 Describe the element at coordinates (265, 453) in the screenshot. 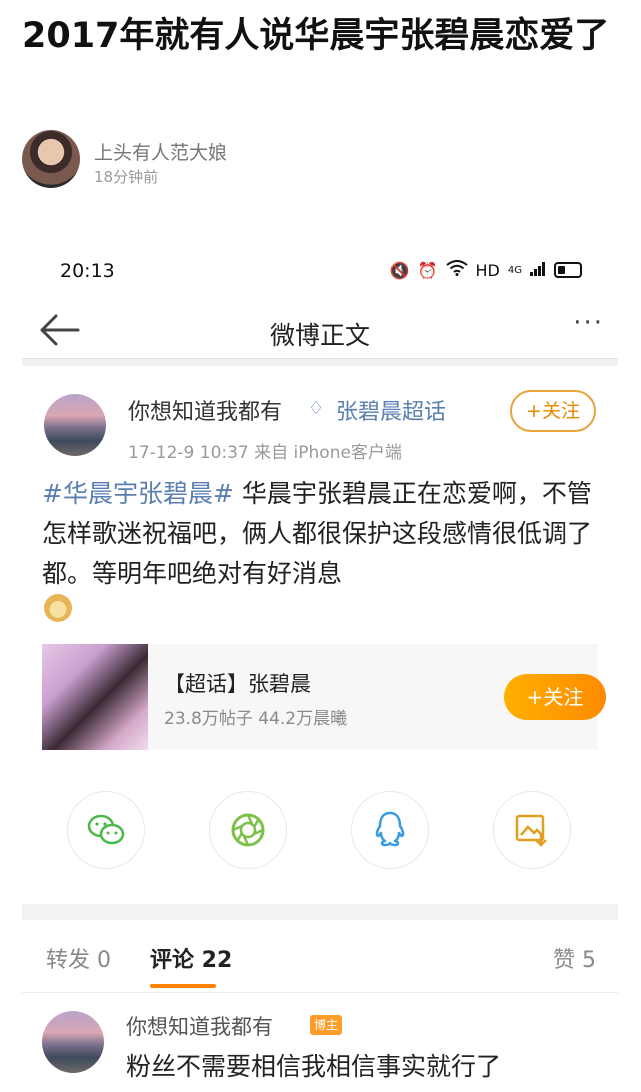

I see `post-meta: 17-12-9 10:37 来自 iPhone客户端` at that location.